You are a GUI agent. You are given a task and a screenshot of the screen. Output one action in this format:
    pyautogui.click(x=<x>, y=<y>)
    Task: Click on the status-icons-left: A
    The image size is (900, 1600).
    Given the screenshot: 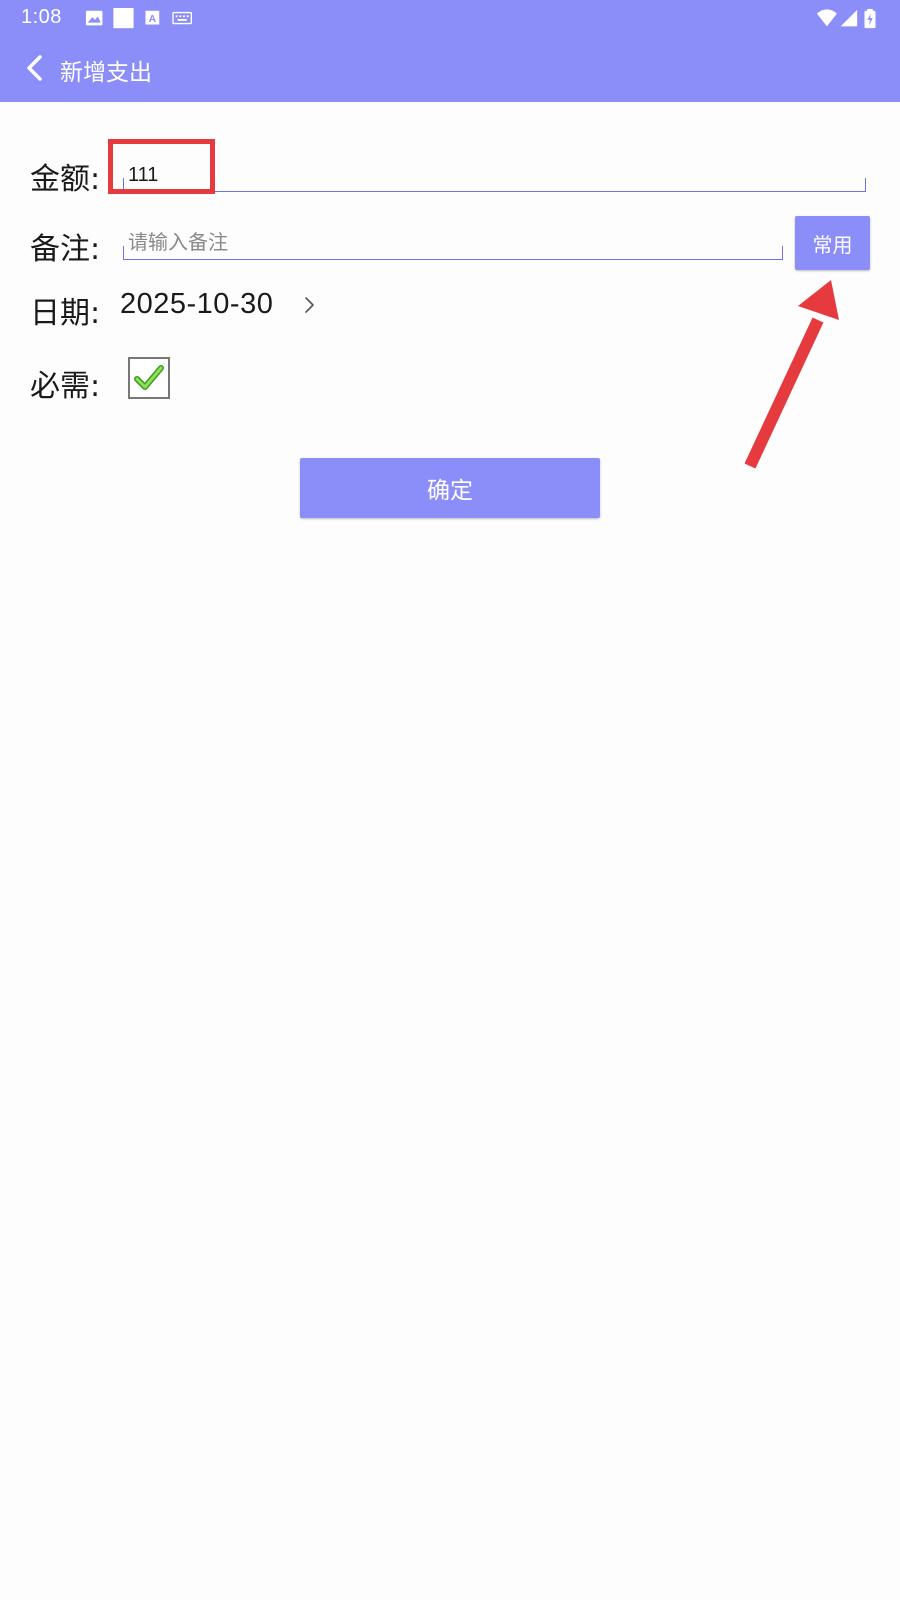 What is the action you would take?
    pyautogui.click(x=139, y=18)
    